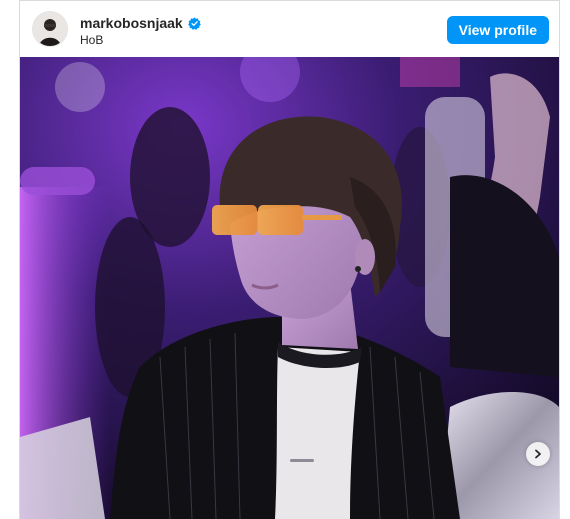  What do you see at coordinates (289, 28) in the screenshot?
I see `post-header: markobosnjaak HoB View profile` at bounding box center [289, 28].